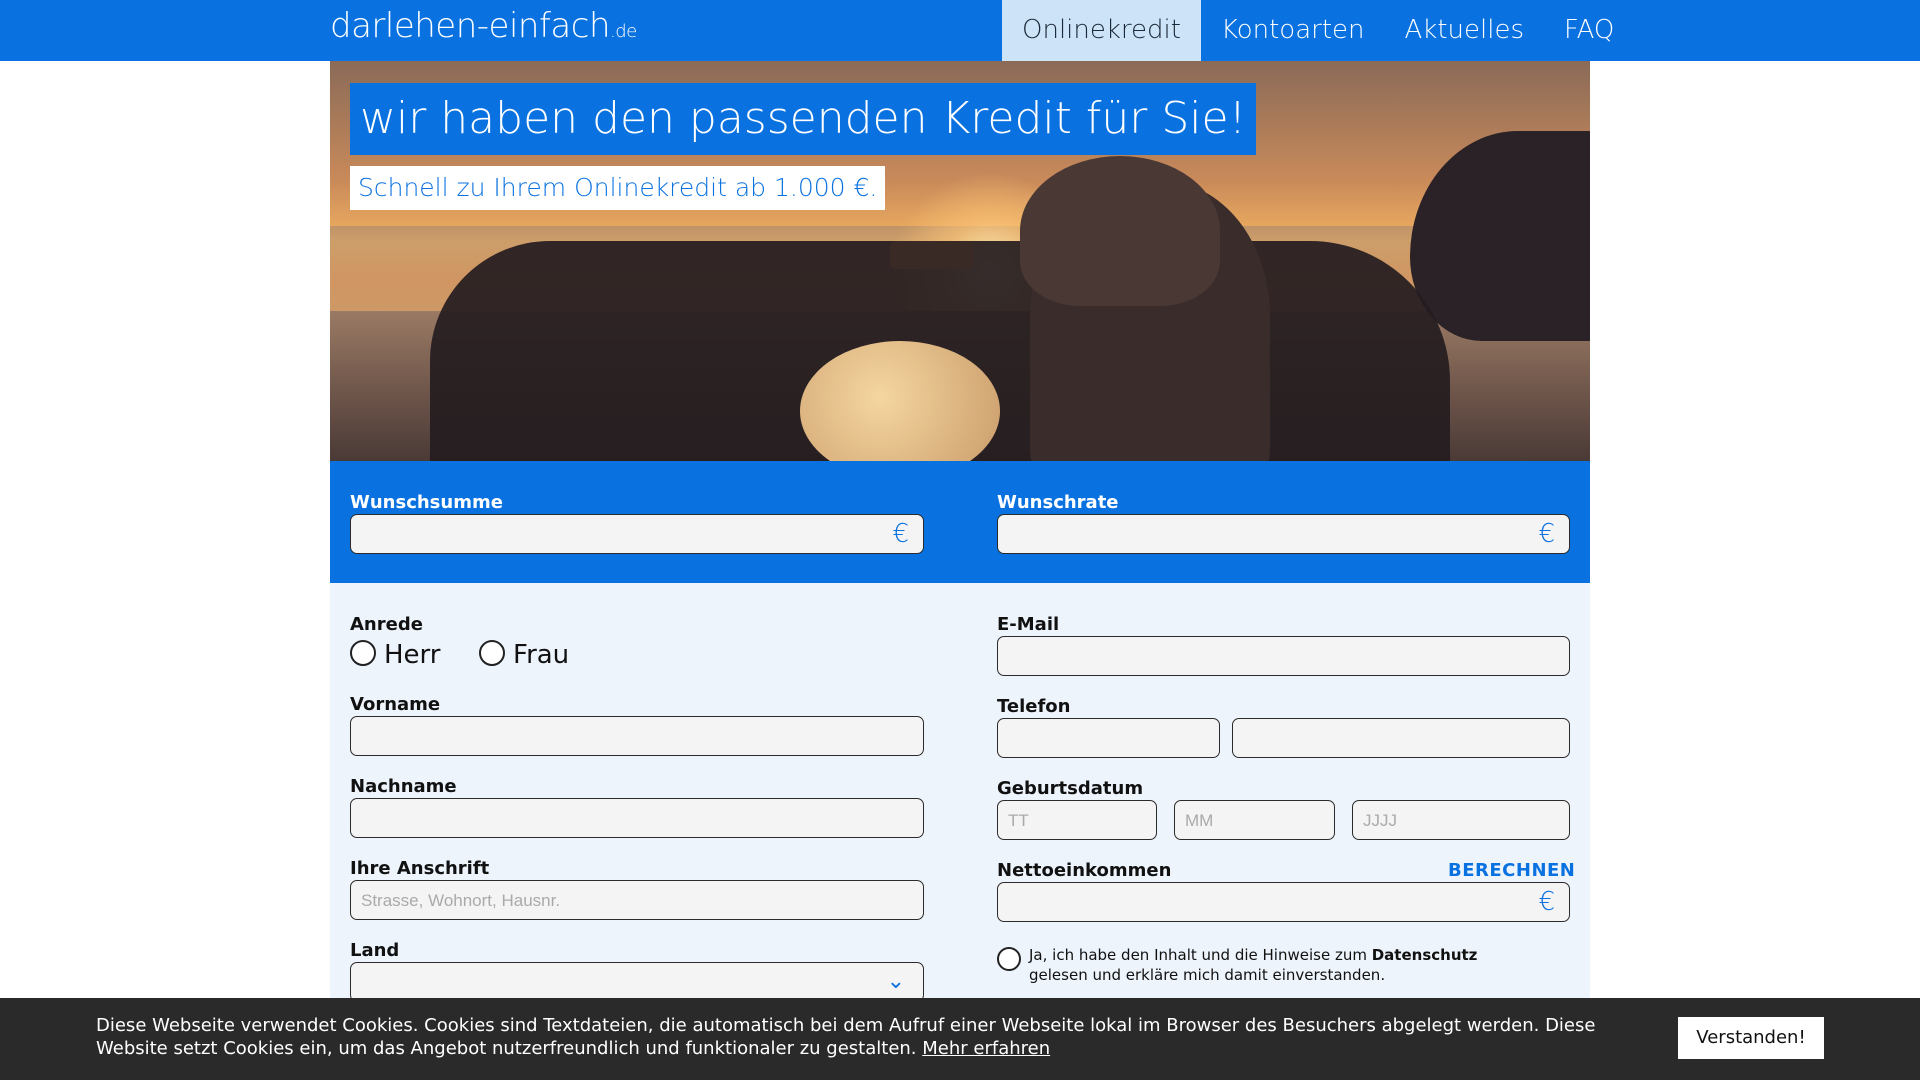 This screenshot has width=1920, height=1080. Describe the element at coordinates (932, 255) in the screenshot. I see `hero-mirror` at that location.